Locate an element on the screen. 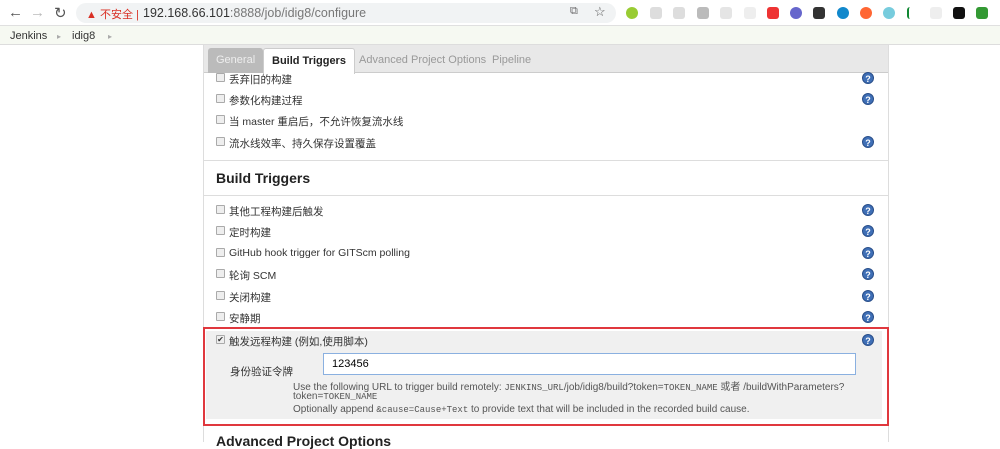  section-heading-advanced: Advanced Project Options is located at coordinates (304, 441).